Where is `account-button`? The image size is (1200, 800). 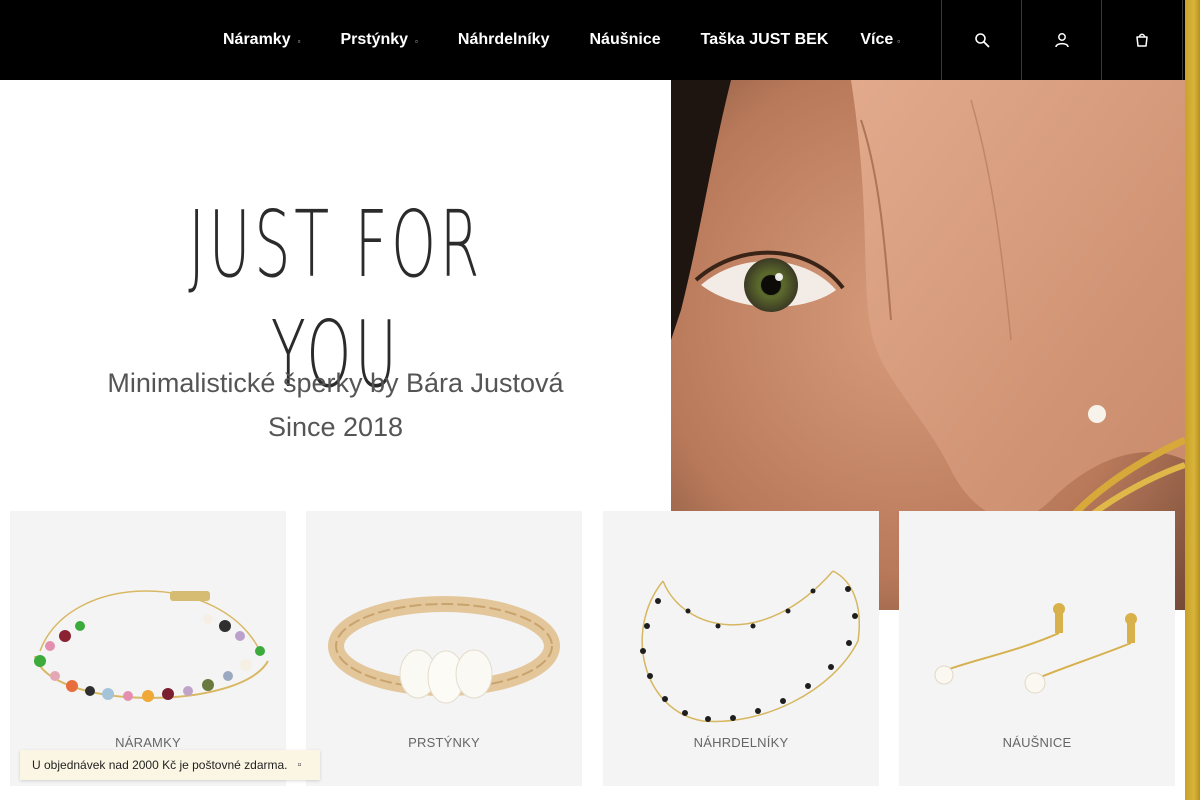
account-button is located at coordinates (1061, 40).